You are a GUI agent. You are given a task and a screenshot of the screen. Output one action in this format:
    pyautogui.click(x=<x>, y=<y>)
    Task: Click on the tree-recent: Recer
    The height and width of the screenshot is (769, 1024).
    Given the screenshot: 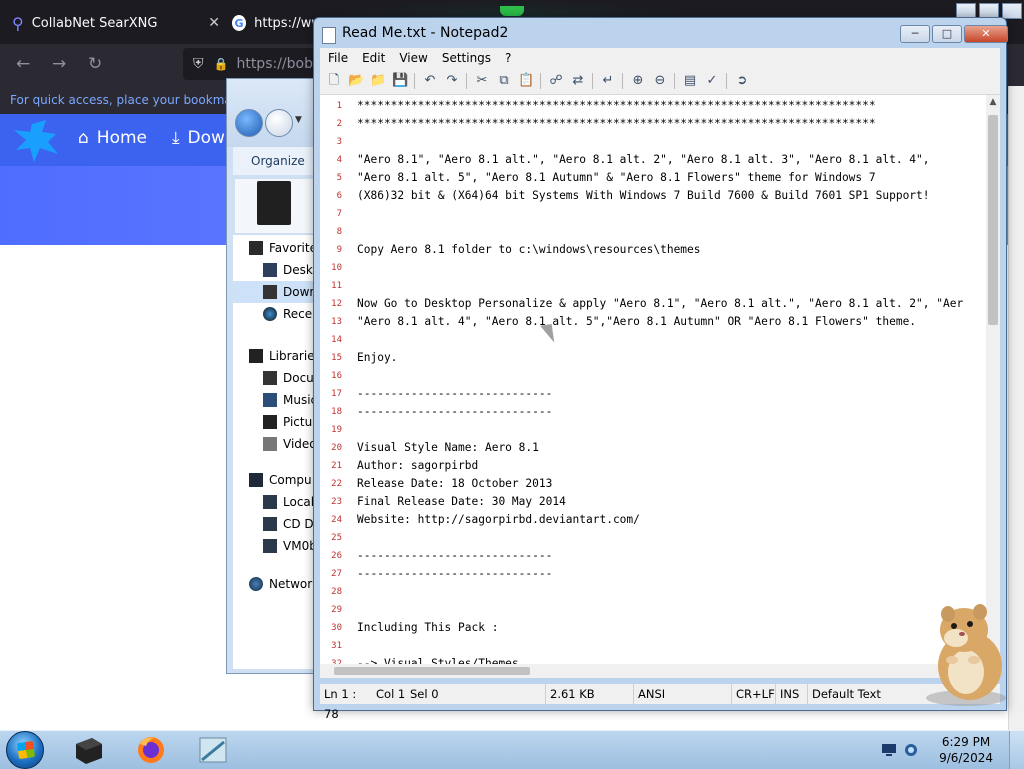 What is the action you would take?
    pyautogui.click(x=290, y=314)
    